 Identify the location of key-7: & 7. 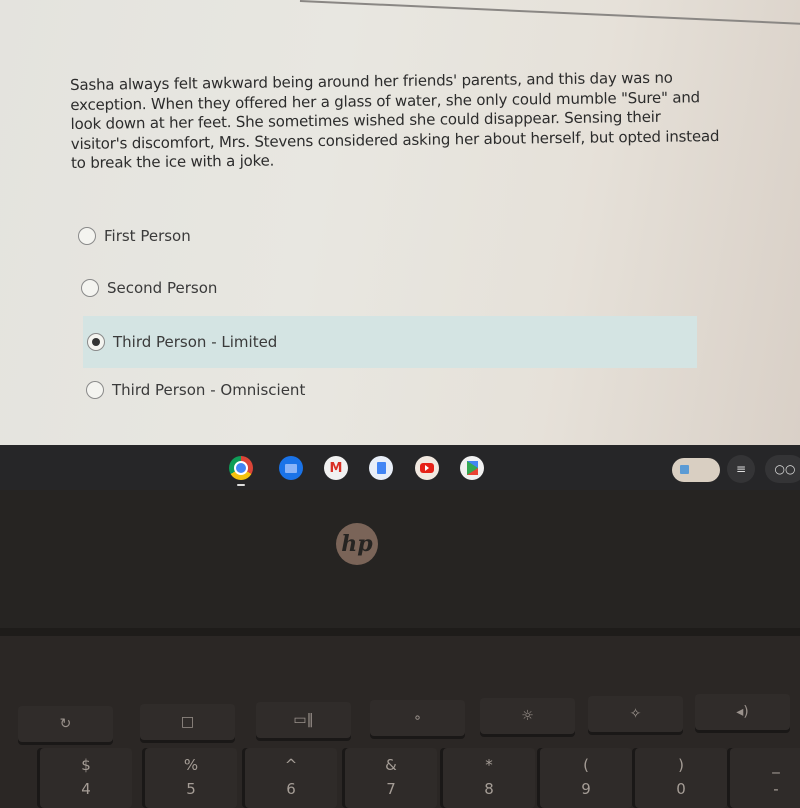
(391, 778).